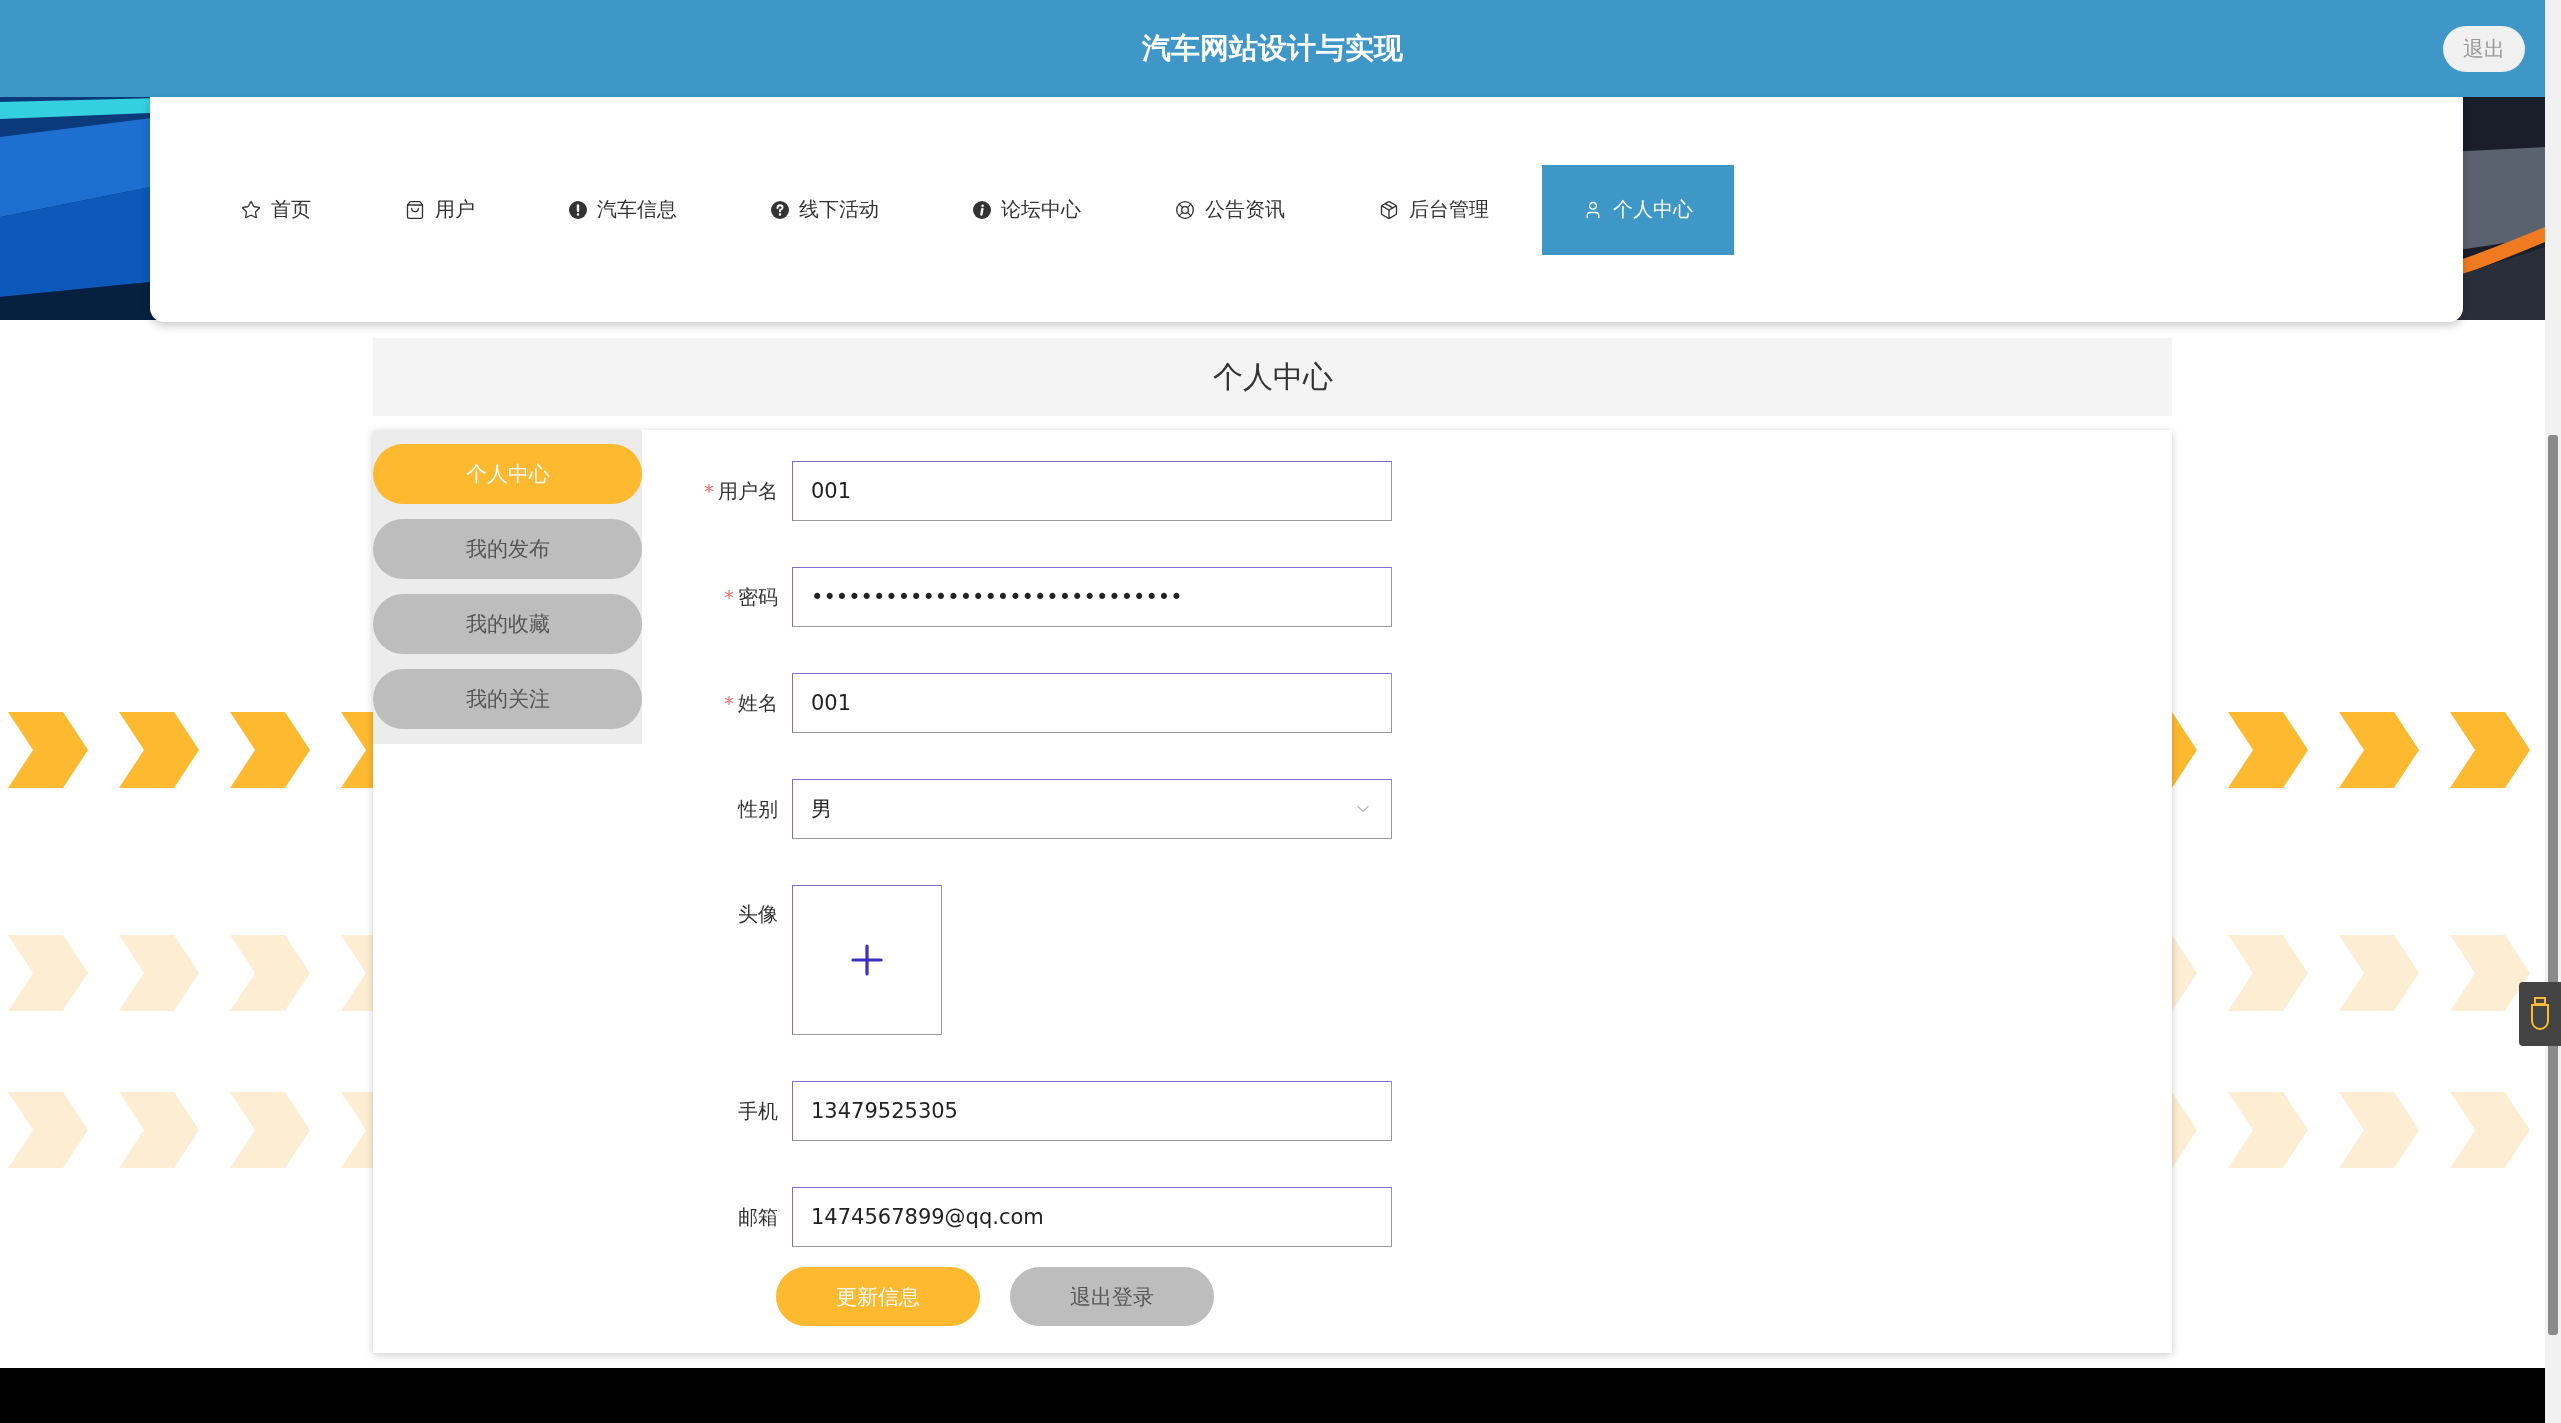 This screenshot has width=2561, height=1423. Describe the element at coordinates (1092, 597) in the screenshot. I see `input-field: ••••••••••••••••••••••••••••••` at that location.